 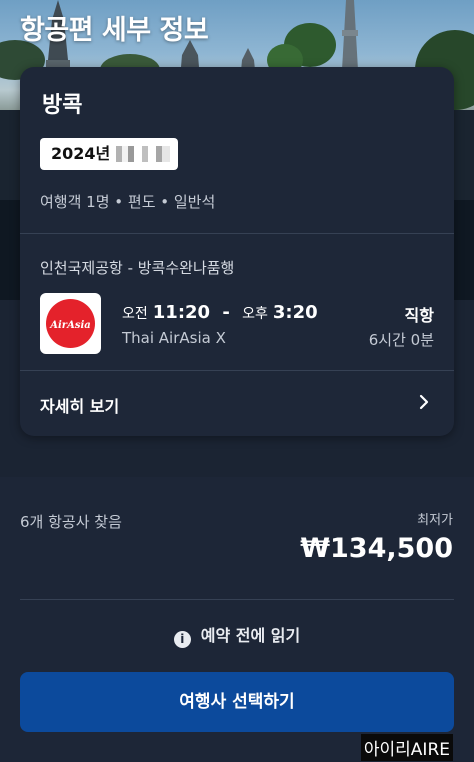 What do you see at coordinates (71, 522) in the screenshot?
I see `airlines-found: 6개 항공사 찾음` at bounding box center [71, 522].